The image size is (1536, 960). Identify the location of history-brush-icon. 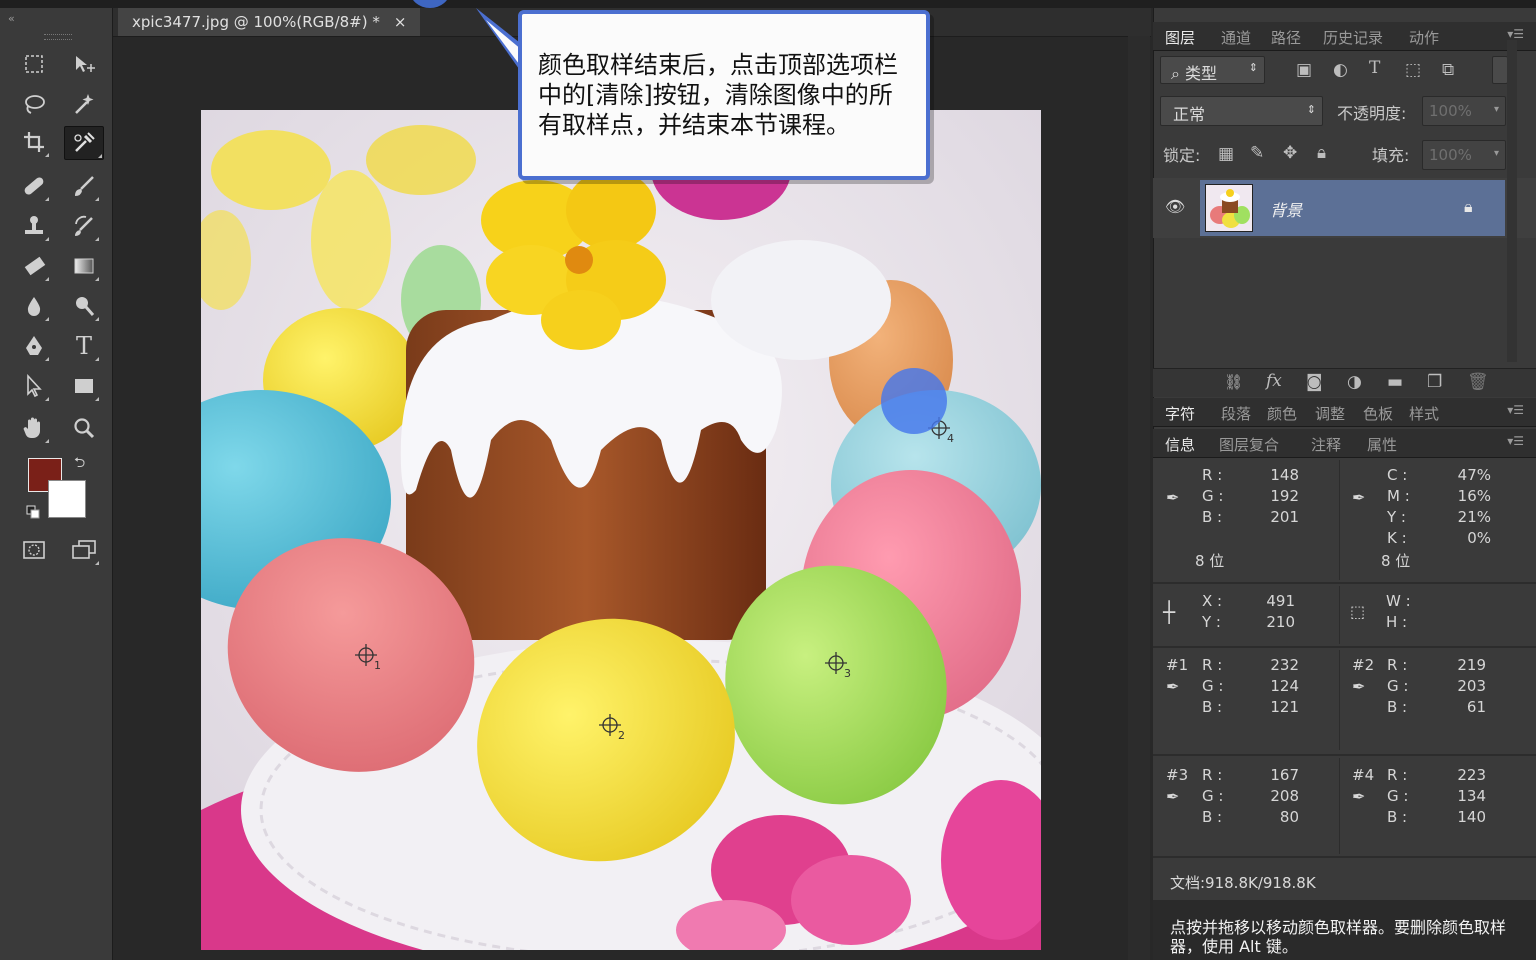
(84, 226).